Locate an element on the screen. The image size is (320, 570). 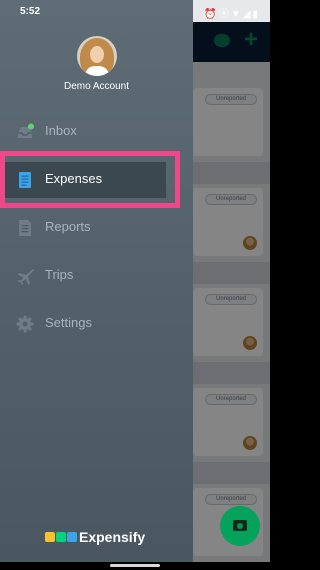
account-avatar is located at coordinates (97, 56).